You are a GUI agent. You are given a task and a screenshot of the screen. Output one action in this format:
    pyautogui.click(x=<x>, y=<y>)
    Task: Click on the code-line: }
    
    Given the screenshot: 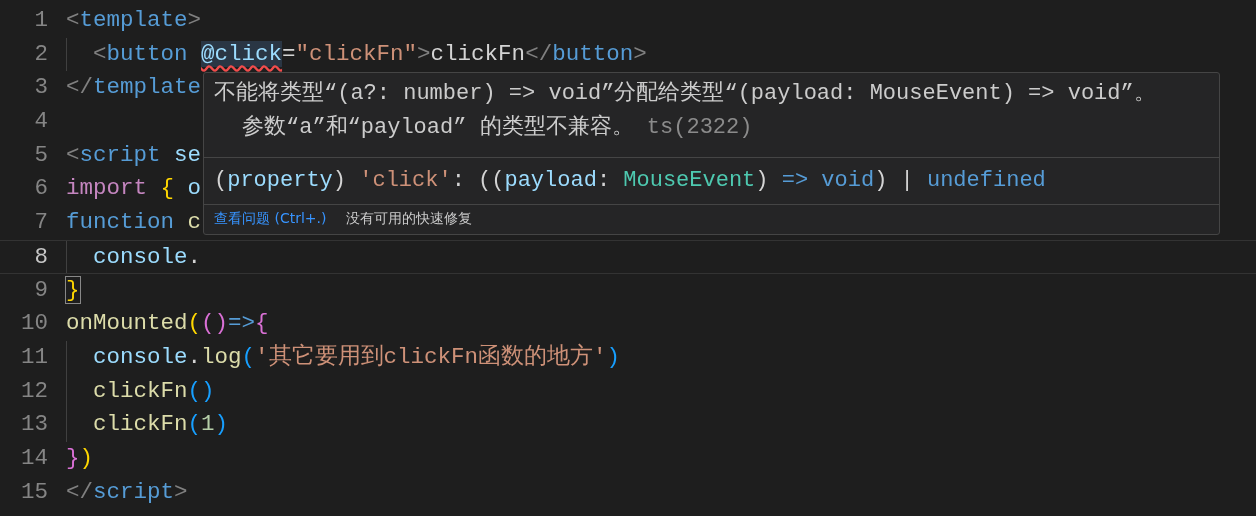 What is the action you would take?
    pyautogui.click(x=73, y=290)
    